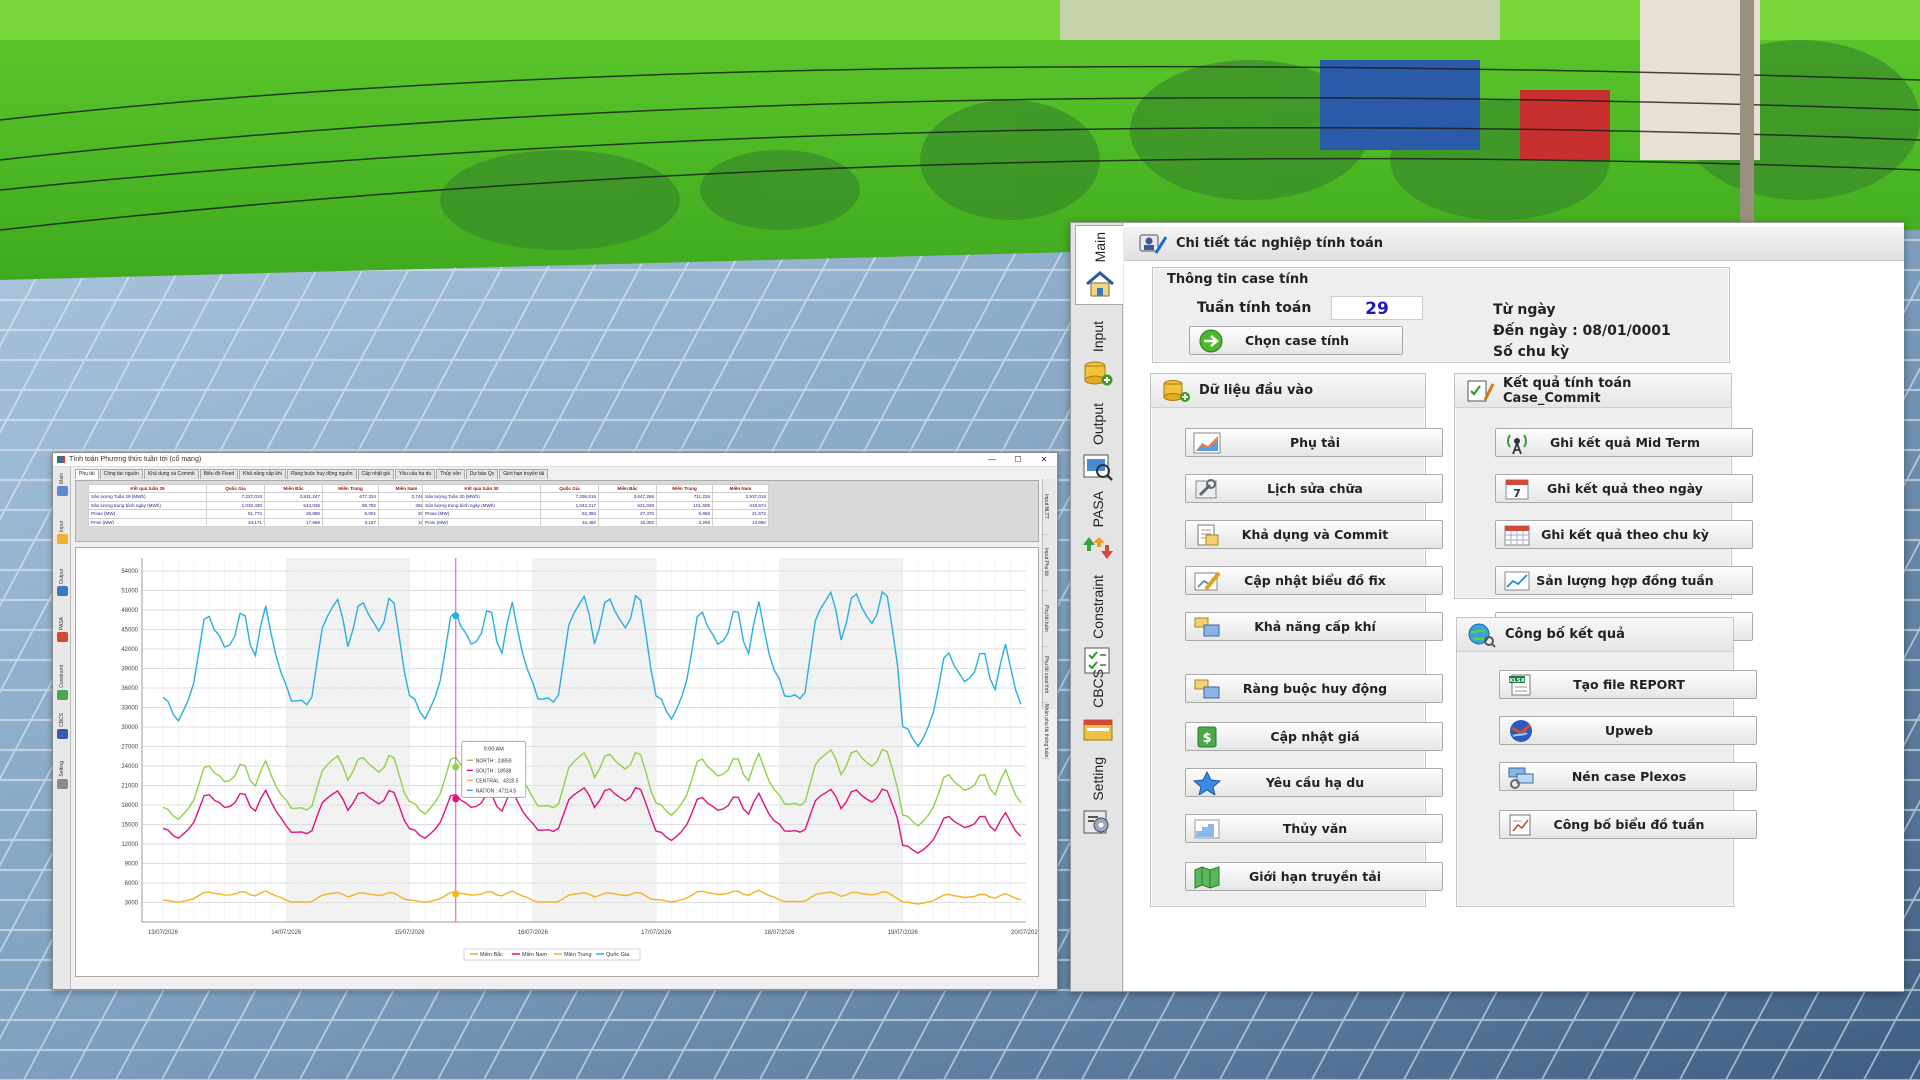 The height and width of the screenshot is (1080, 1920). Describe the element at coordinates (350, 505) in the screenshot. I see `table-cell: 96,762` at that location.